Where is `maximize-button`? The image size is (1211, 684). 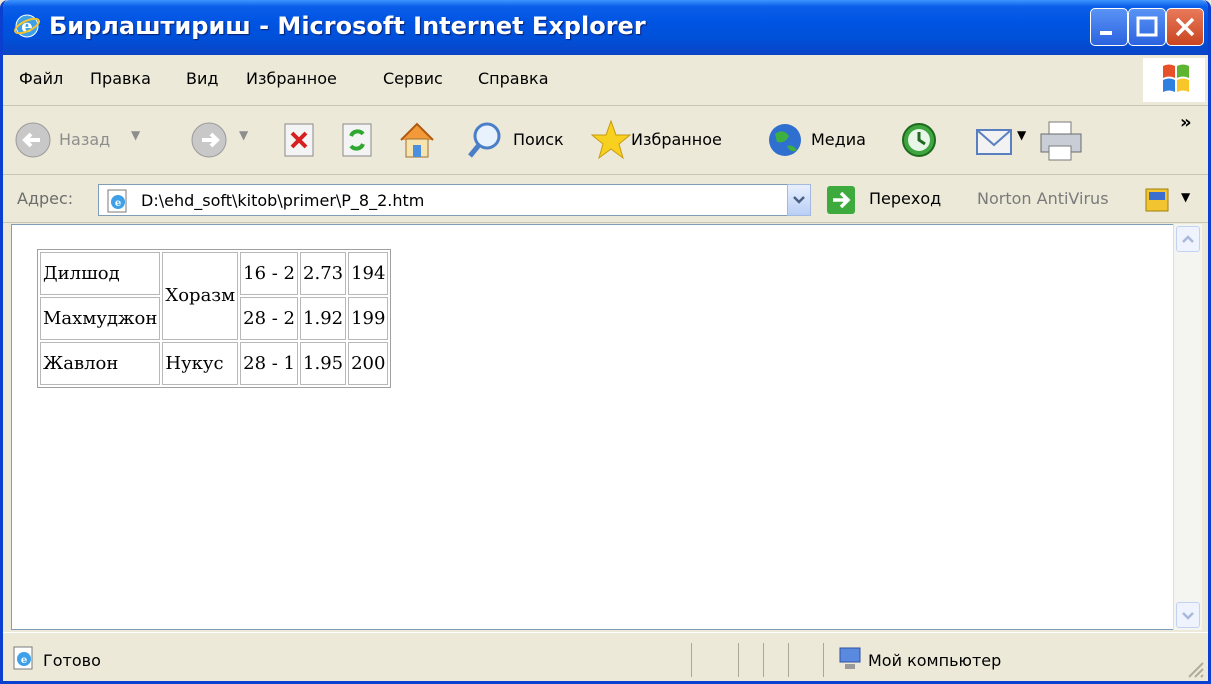
maximize-button is located at coordinates (1147, 27).